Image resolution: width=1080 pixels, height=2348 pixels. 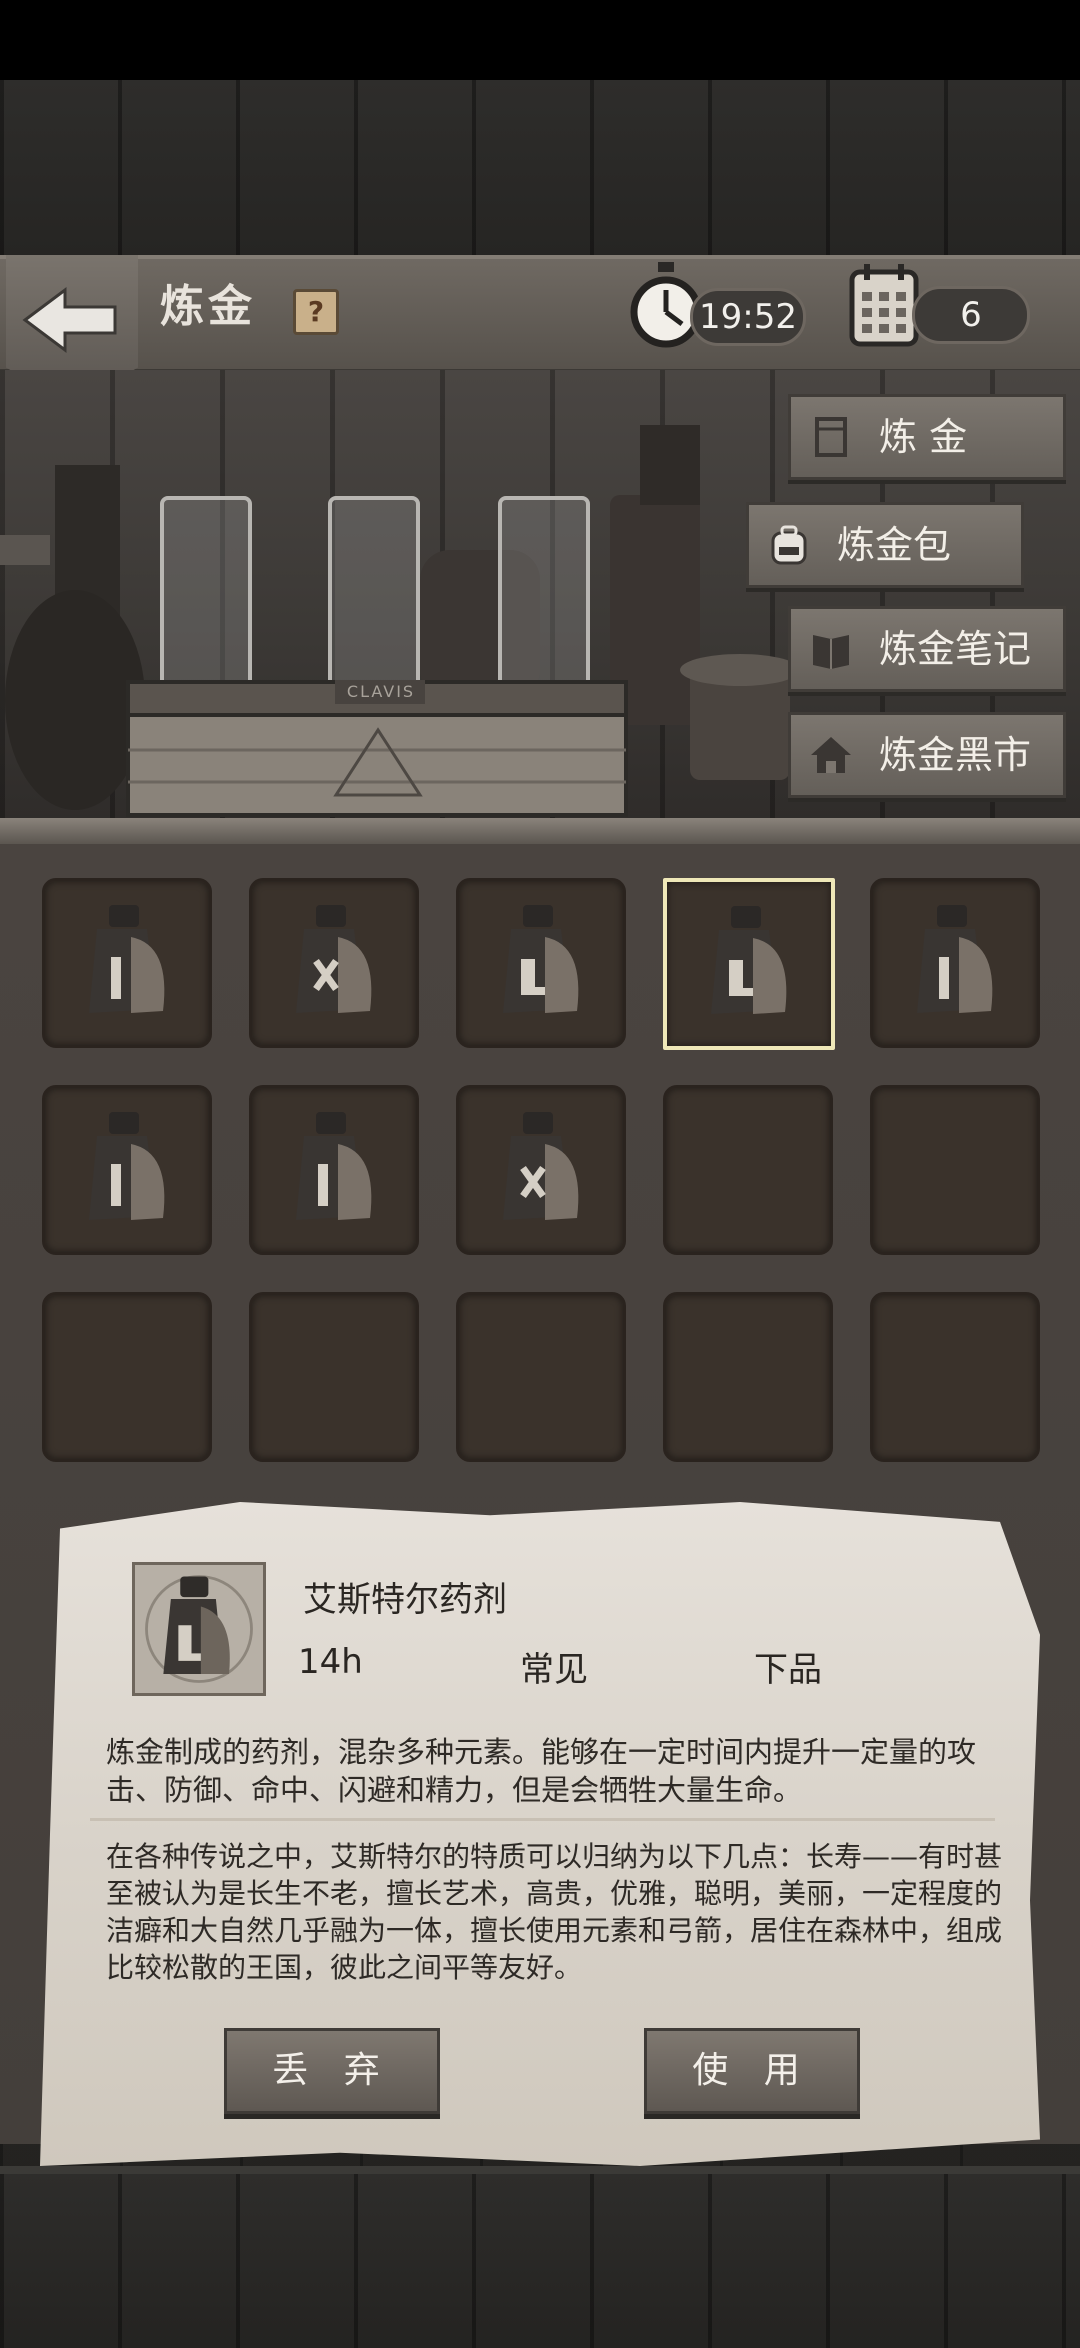 I want to click on bottom-wood-panel, so click(x=540, y=2257).